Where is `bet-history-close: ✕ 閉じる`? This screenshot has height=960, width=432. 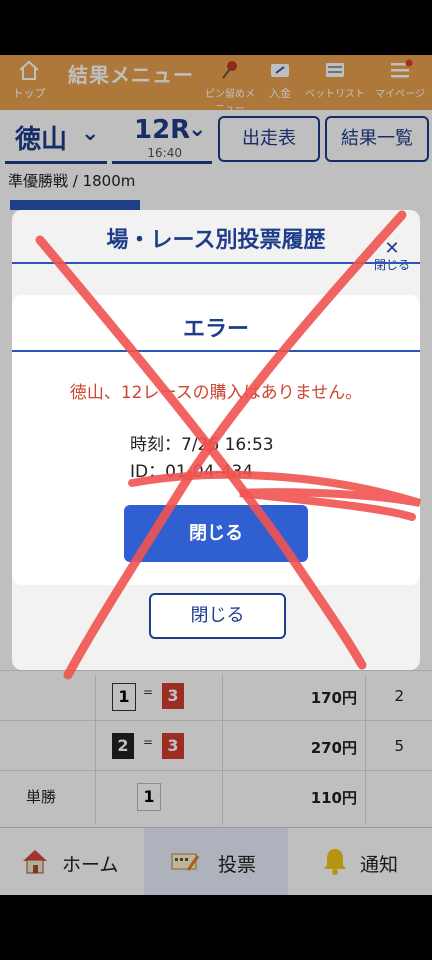 bet-history-close: ✕ 閉じる is located at coordinates (391, 255).